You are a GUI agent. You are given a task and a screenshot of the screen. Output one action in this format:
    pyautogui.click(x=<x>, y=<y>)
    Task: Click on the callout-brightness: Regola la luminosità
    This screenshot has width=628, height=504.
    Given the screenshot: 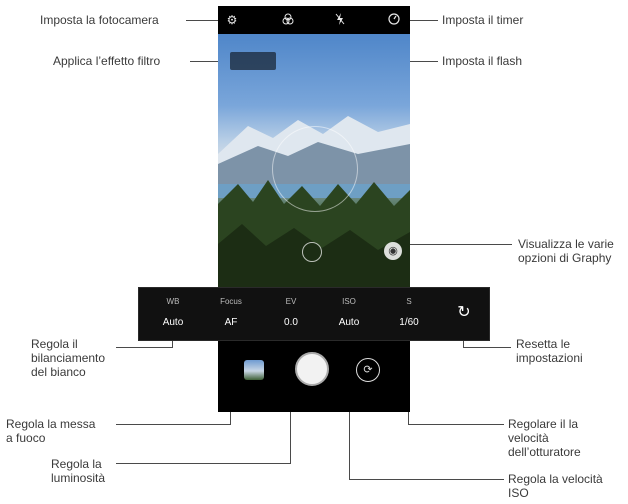 What is the action you would take?
    pyautogui.click(x=78, y=471)
    